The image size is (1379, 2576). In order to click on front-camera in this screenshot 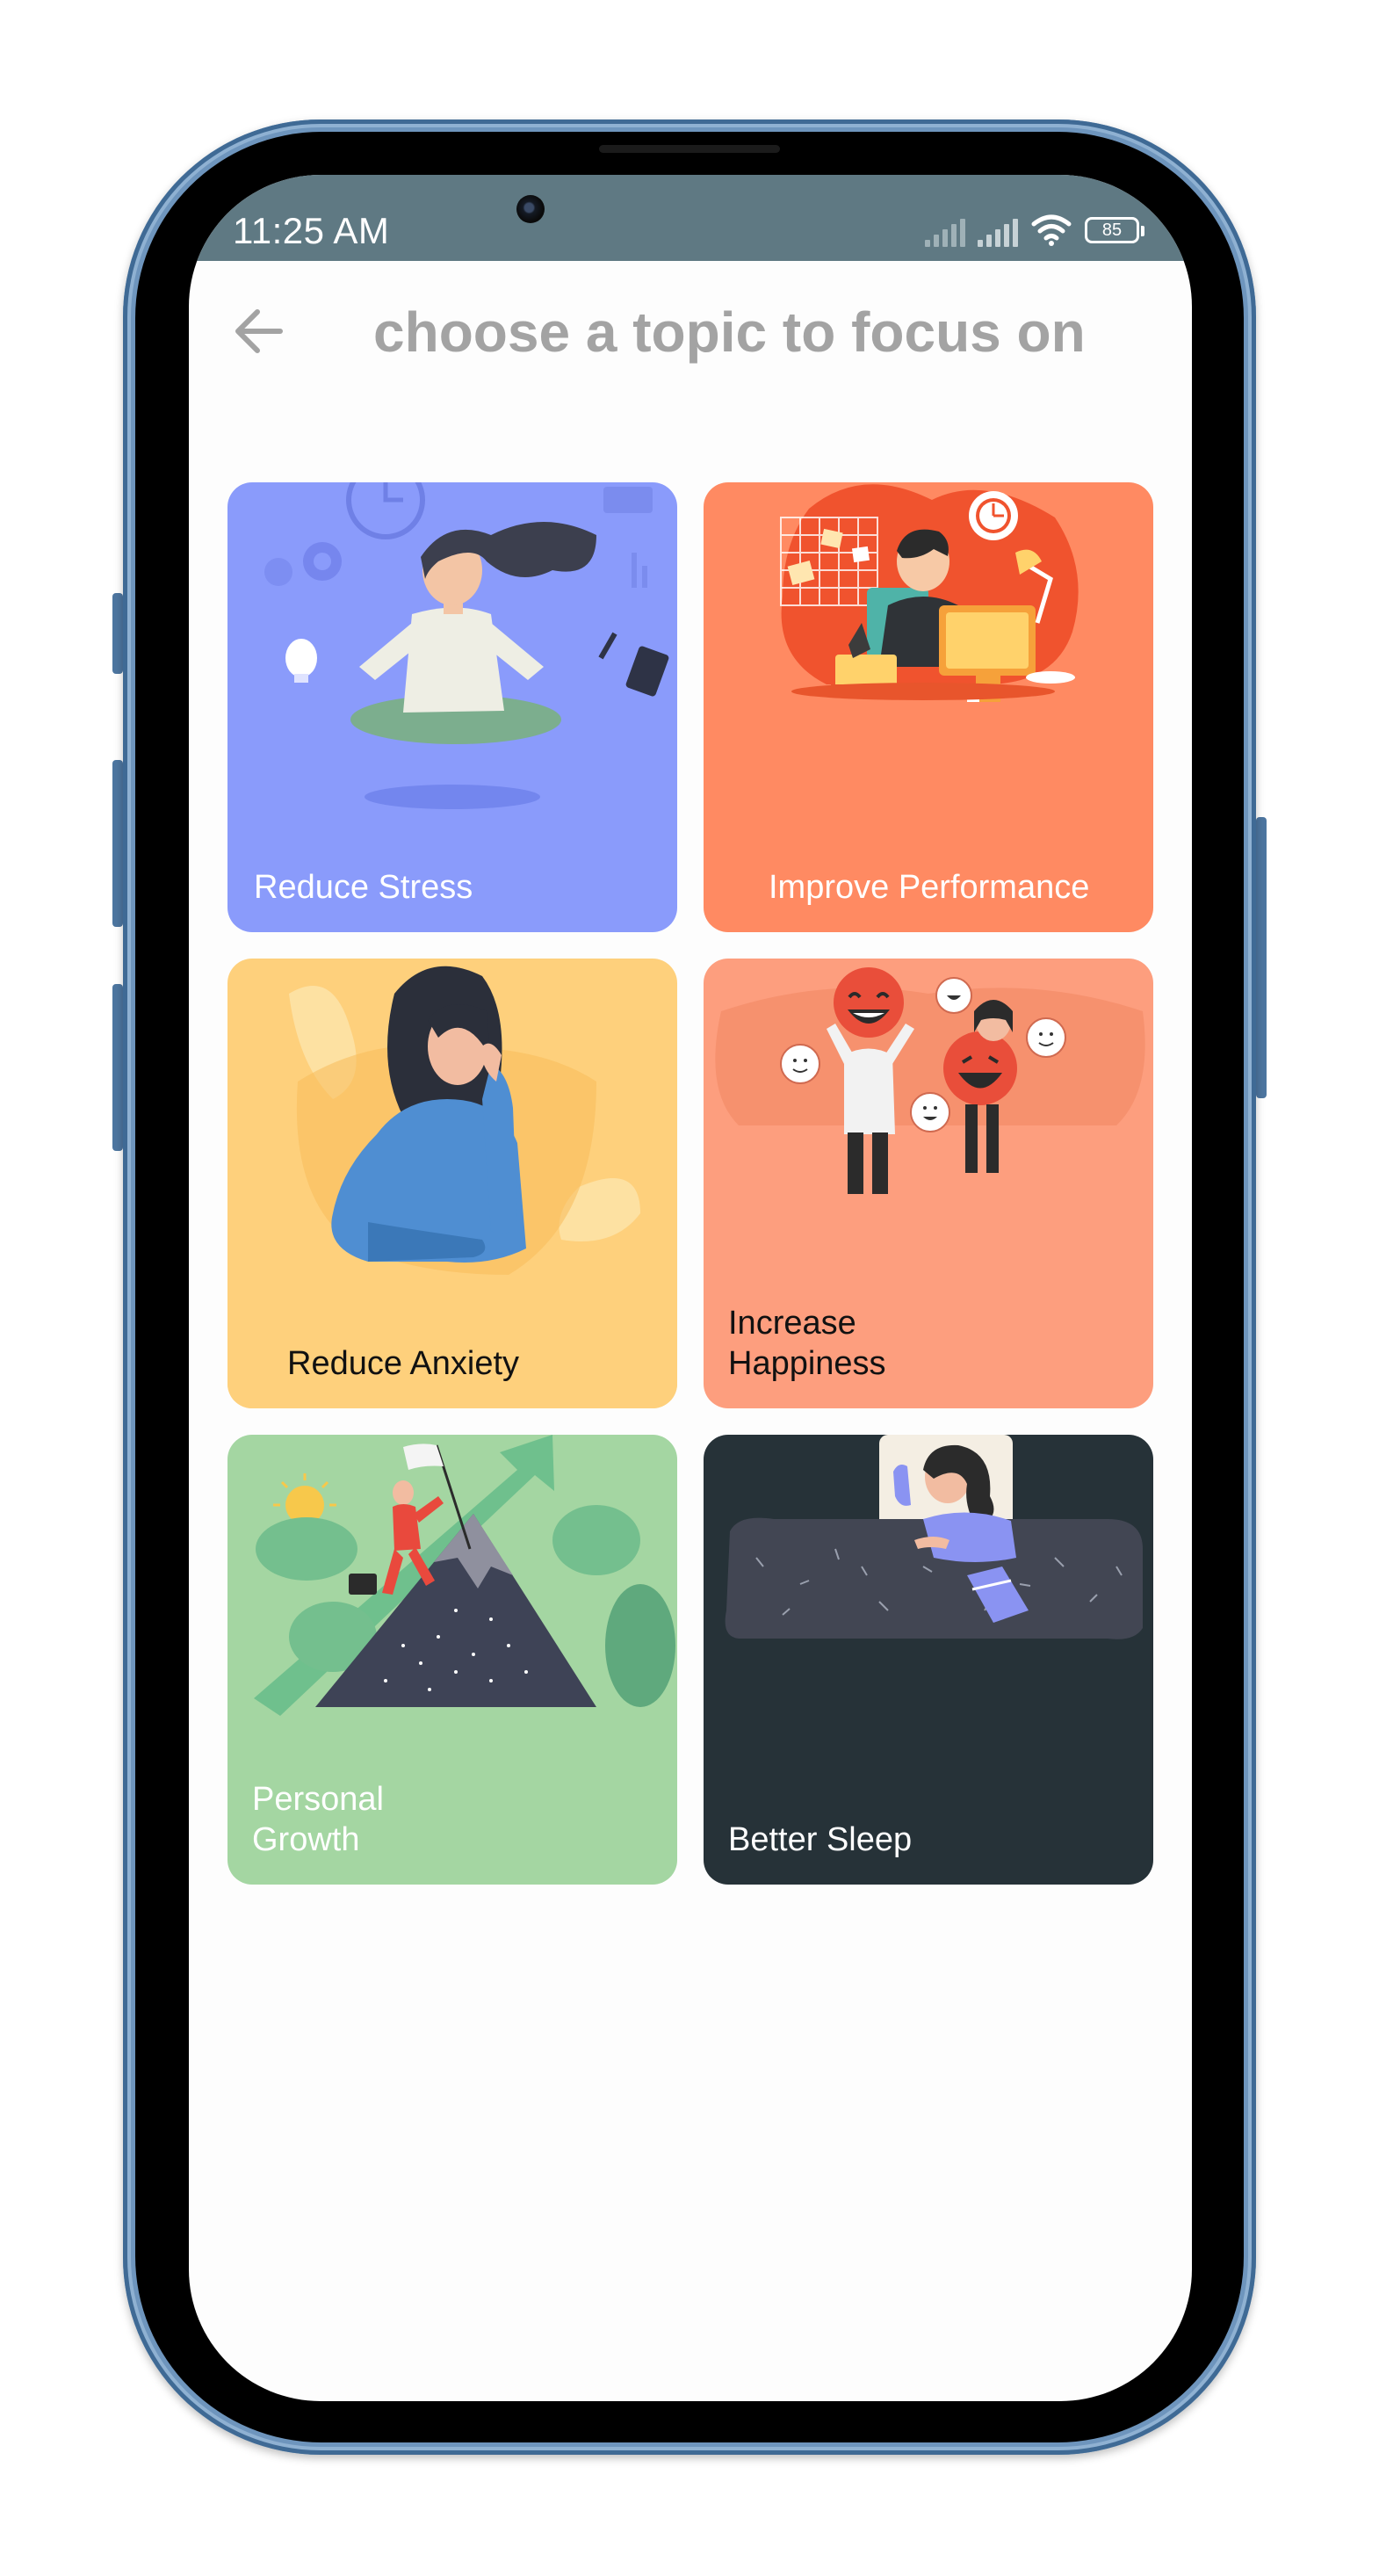, I will do `click(530, 209)`.